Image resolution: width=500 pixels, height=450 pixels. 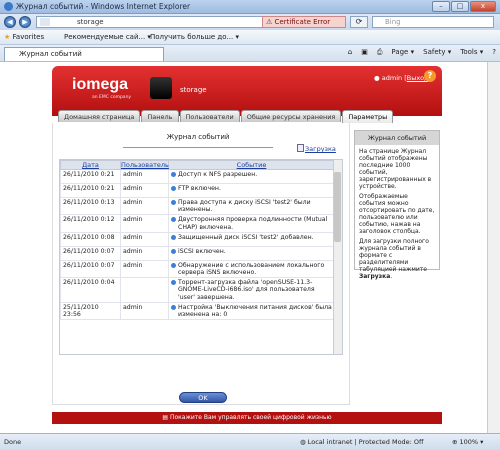 I want to click on close-button: x, so click(x=483, y=6).